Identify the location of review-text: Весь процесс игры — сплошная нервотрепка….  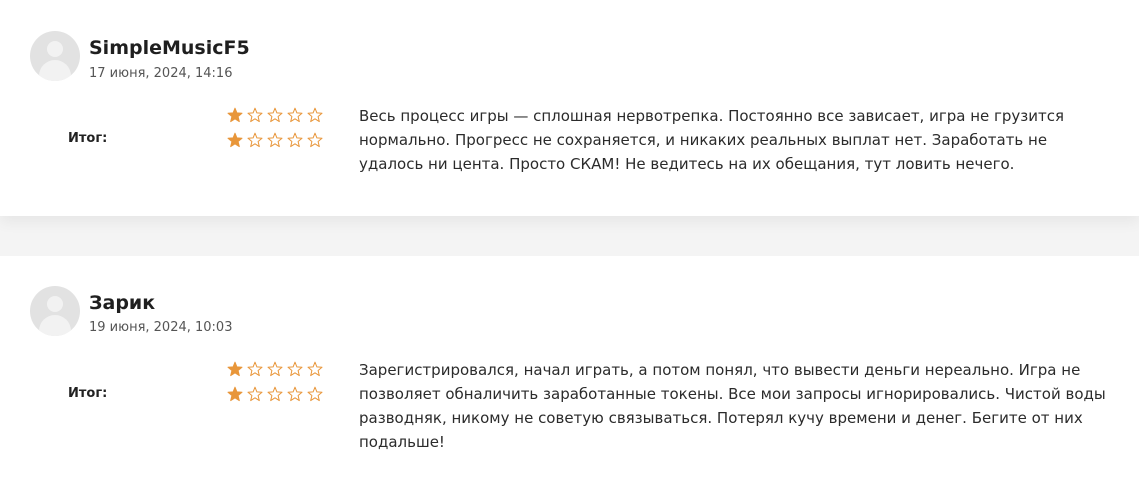
(712, 140).